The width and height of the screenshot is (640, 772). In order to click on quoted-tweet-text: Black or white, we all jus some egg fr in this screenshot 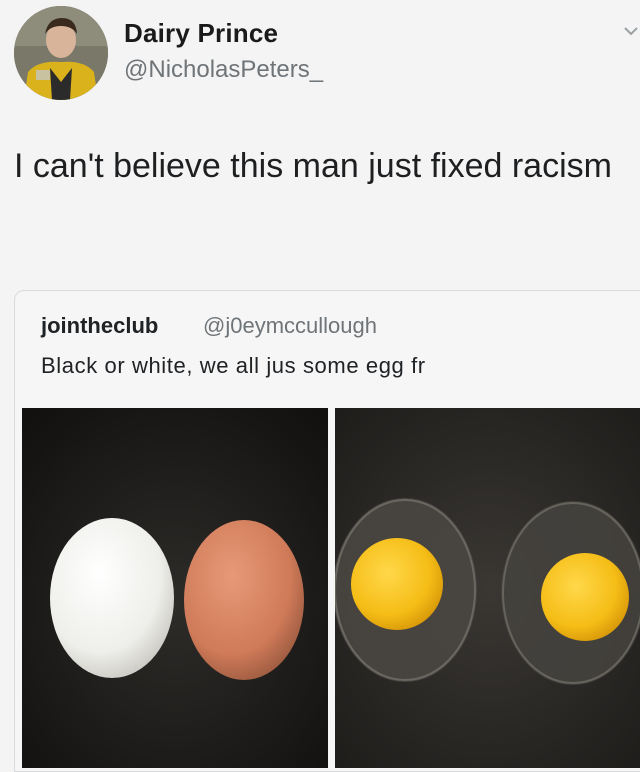, I will do `click(233, 365)`.